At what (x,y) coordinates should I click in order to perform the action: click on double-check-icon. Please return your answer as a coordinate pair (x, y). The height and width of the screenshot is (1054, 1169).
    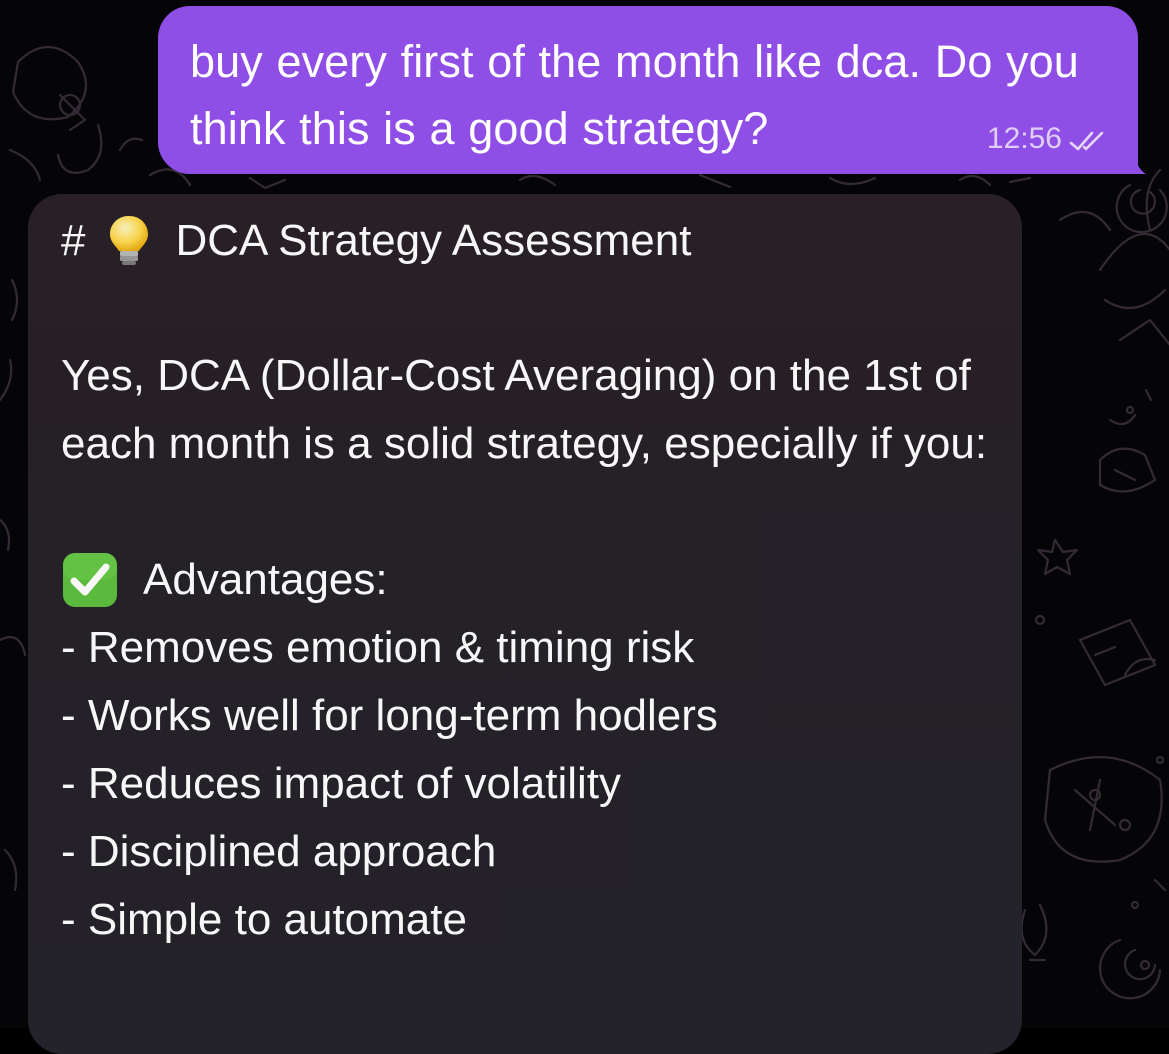
    Looking at the image, I should click on (1089, 139).